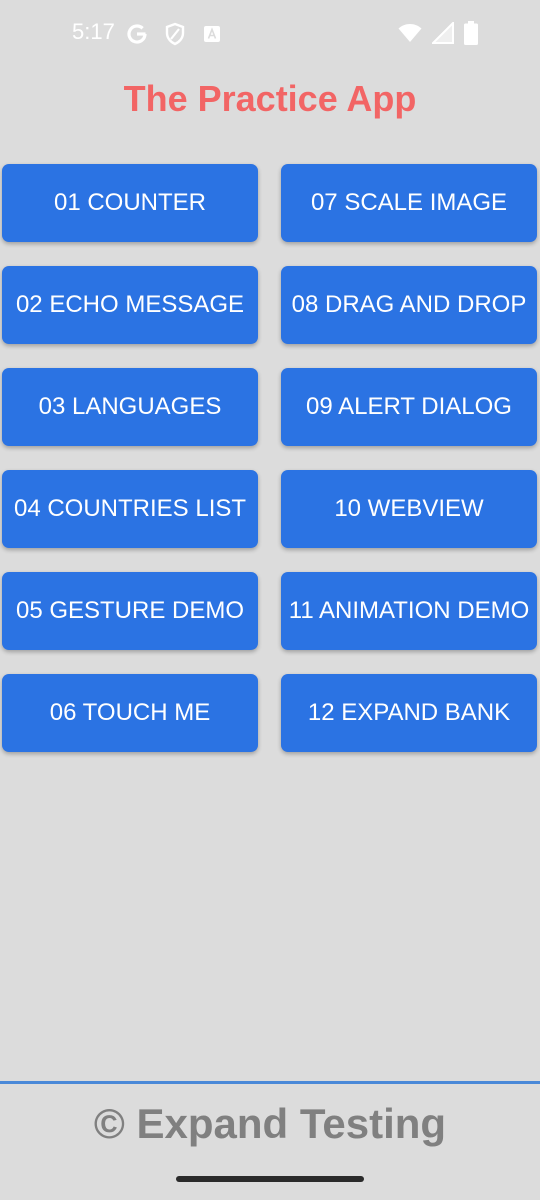  What do you see at coordinates (270, 1082) in the screenshot?
I see `footer-divider` at bounding box center [270, 1082].